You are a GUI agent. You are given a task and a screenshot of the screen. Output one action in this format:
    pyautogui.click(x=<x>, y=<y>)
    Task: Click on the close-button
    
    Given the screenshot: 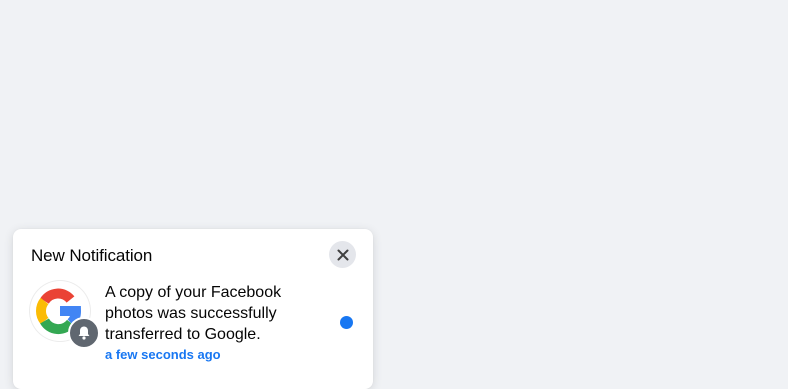 What is the action you would take?
    pyautogui.click(x=342, y=254)
    